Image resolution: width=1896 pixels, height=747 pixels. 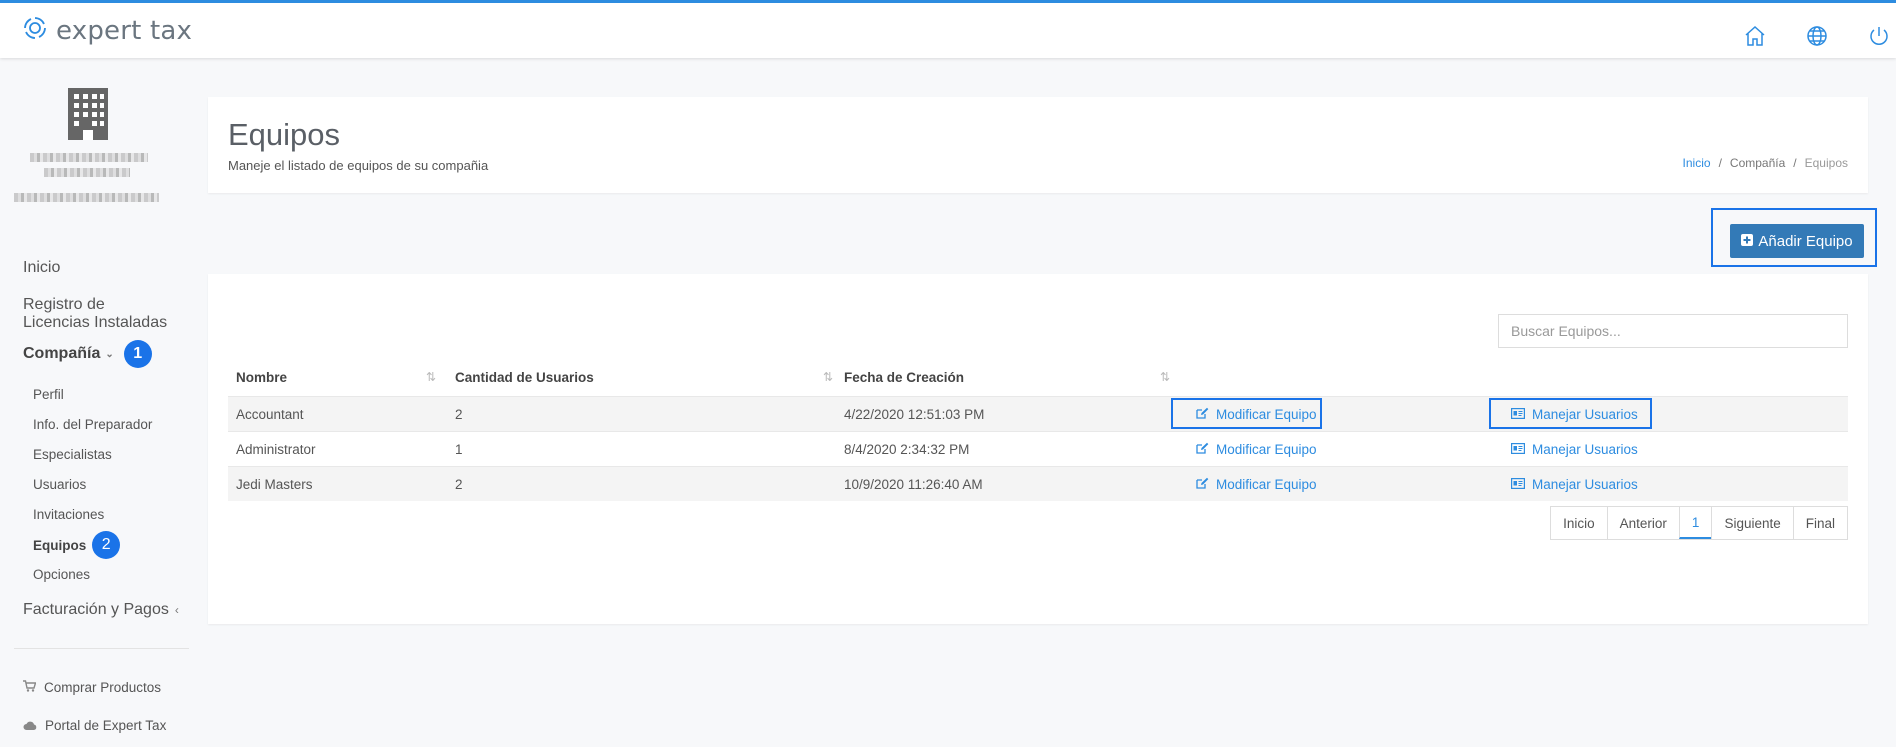 I want to click on nav-portal-expert-tax: Portal de Expert Tax, so click(x=94, y=725).